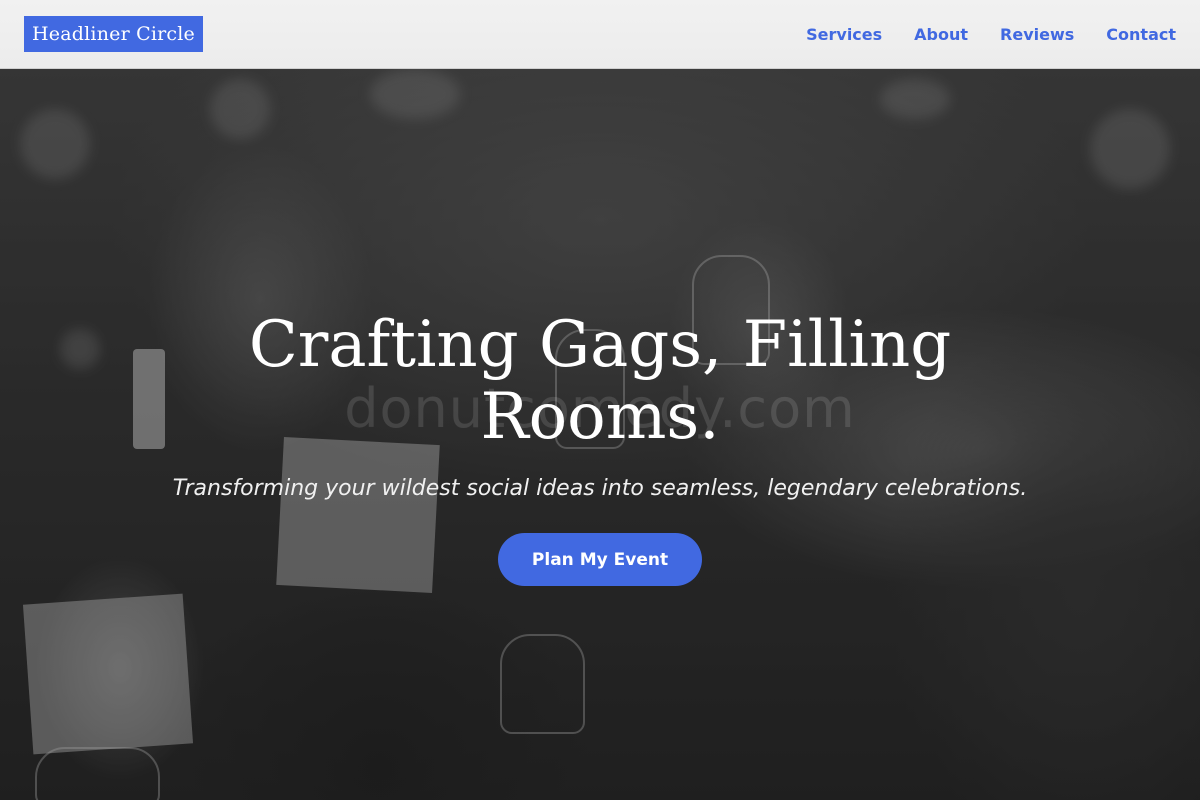 The height and width of the screenshot is (800, 1200). What do you see at coordinates (844, 34) in the screenshot?
I see `nav-link-services: Services` at bounding box center [844, 34].